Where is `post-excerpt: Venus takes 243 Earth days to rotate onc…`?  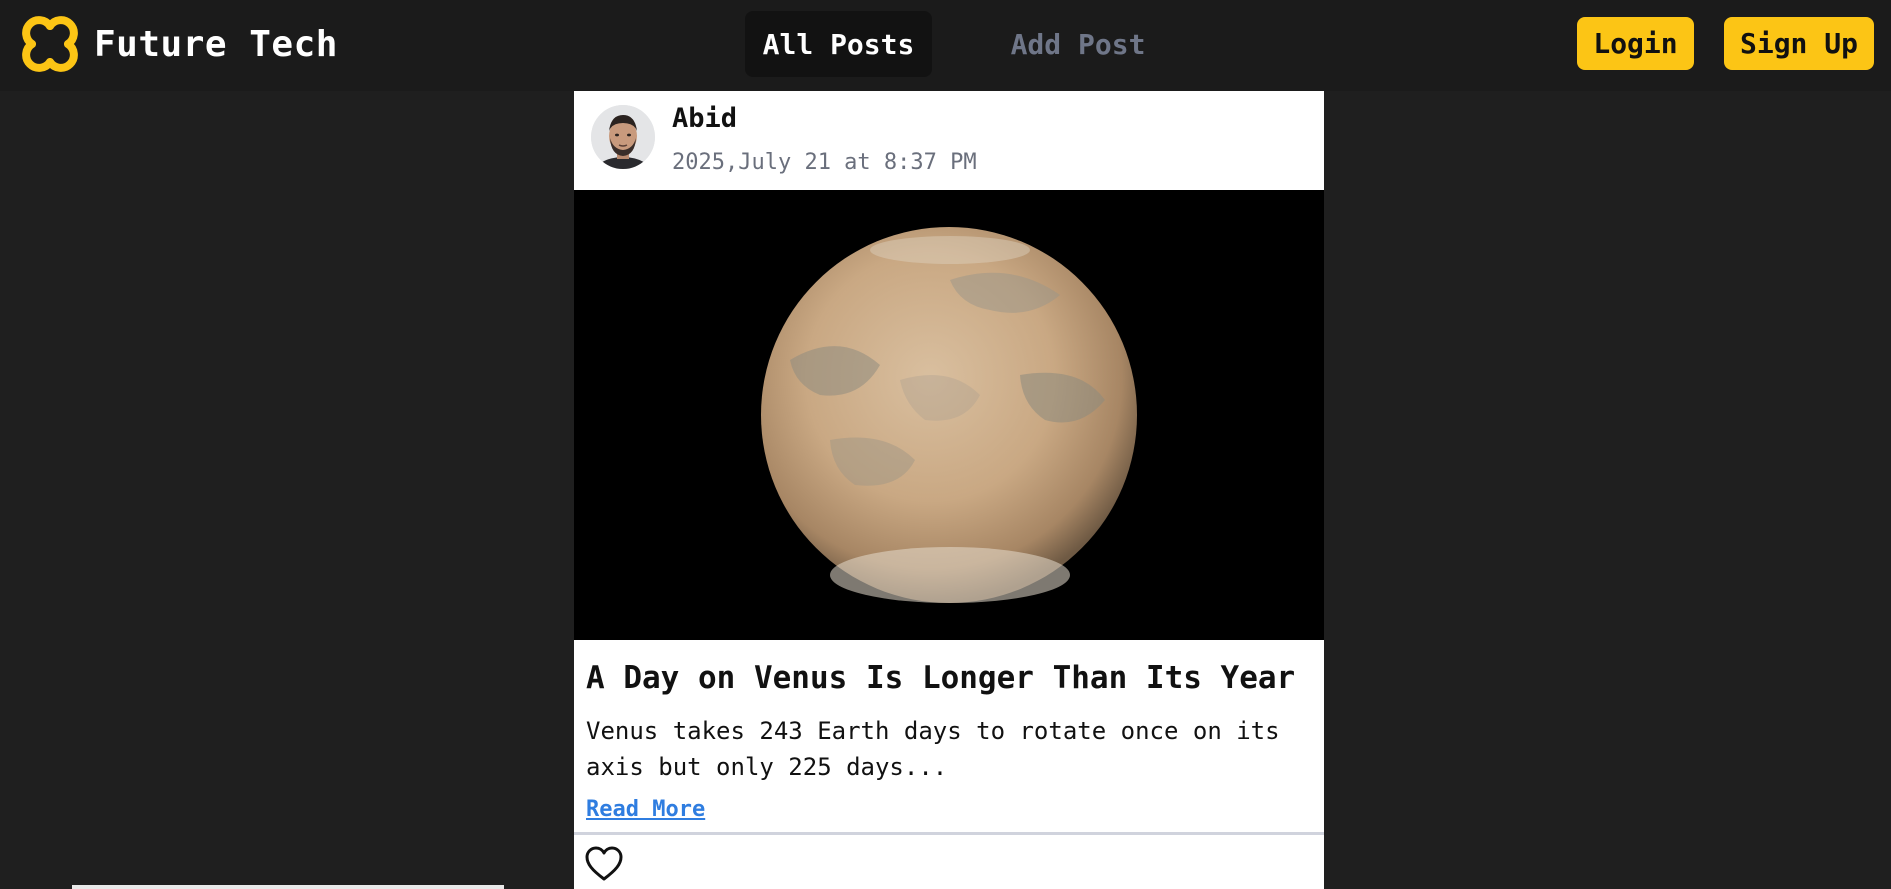
post-excerpt: Venus takes 243 Earth days to rotate onc… is located at coordinates (933, 749).